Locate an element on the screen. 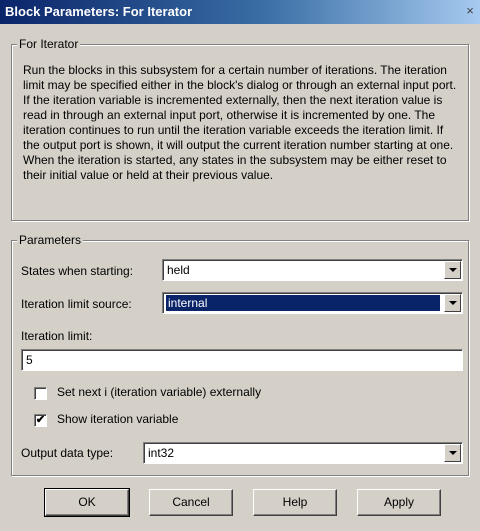 The image size is (480, 531). show-iteration-variable-label: Show iteration variable is located at coordinates (118, 419).